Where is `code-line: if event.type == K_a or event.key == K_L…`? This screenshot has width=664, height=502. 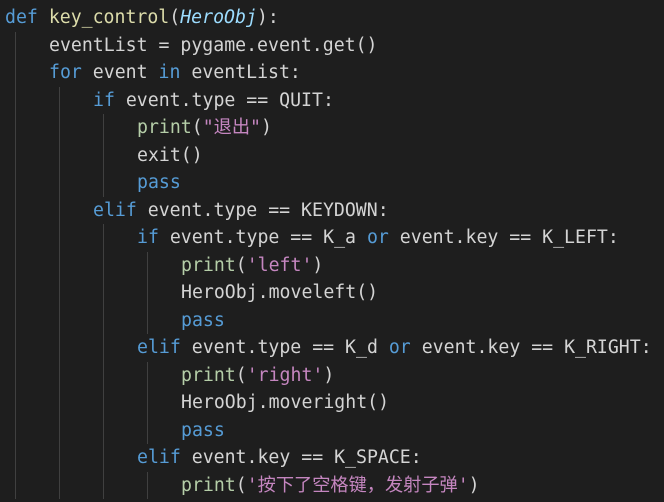
code-line: if event.type == K_a or event.key == K_L… is located at coordinates (328, 238).